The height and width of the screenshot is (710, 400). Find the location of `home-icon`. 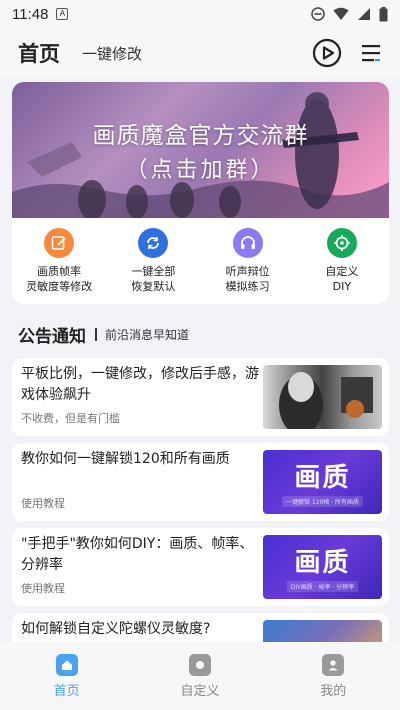

home-icon is located at coordinates (66, 664).